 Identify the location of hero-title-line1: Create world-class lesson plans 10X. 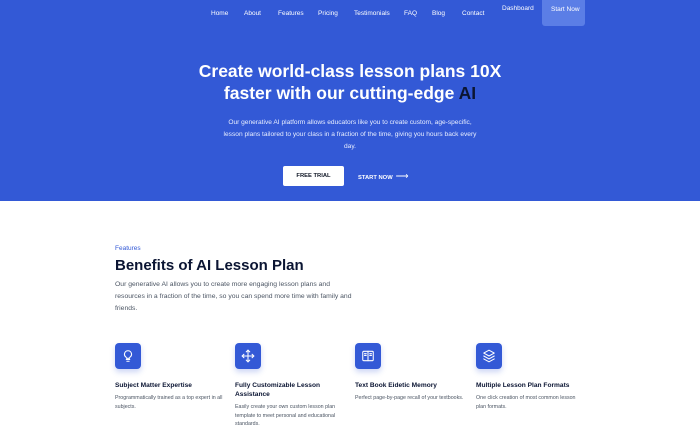
(350, 71).